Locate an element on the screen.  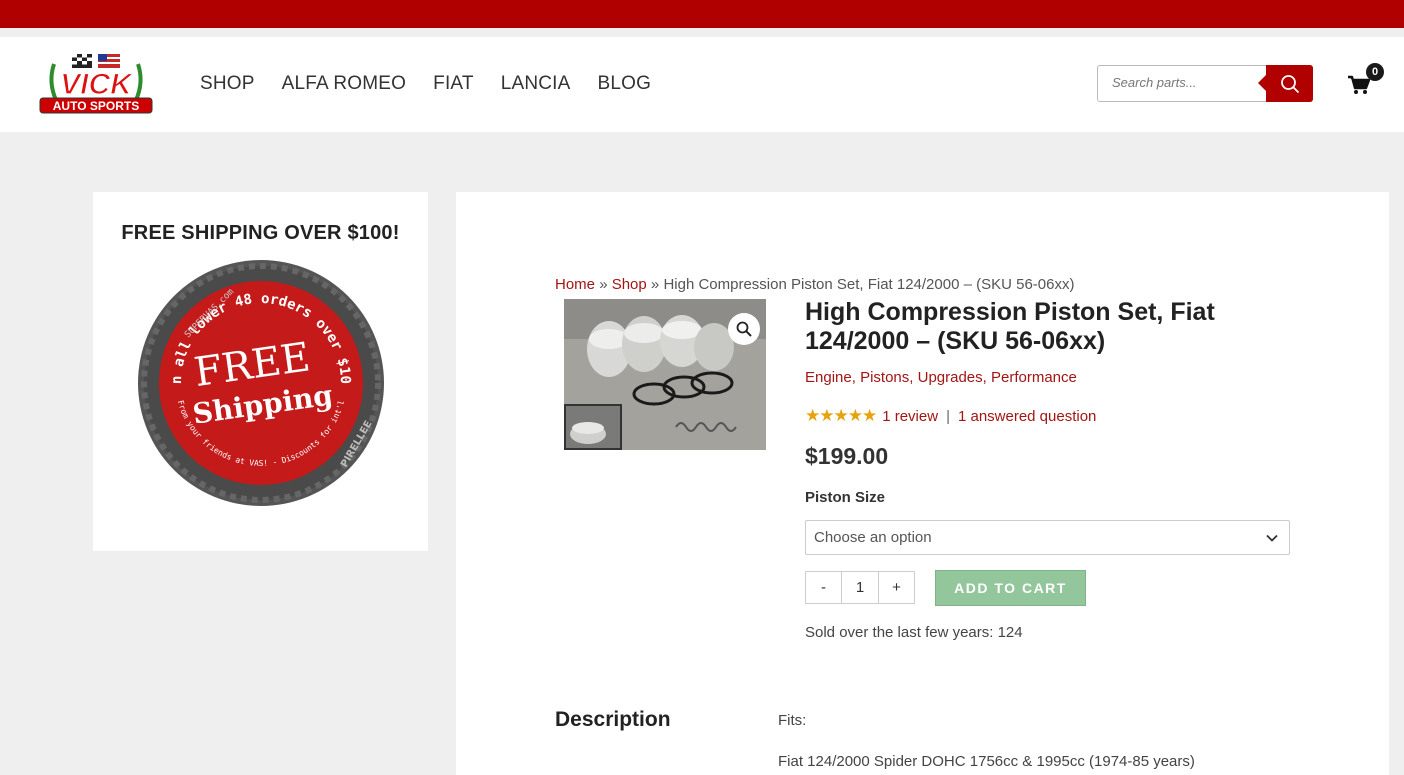
product-image is located at coordinates (665, 374).